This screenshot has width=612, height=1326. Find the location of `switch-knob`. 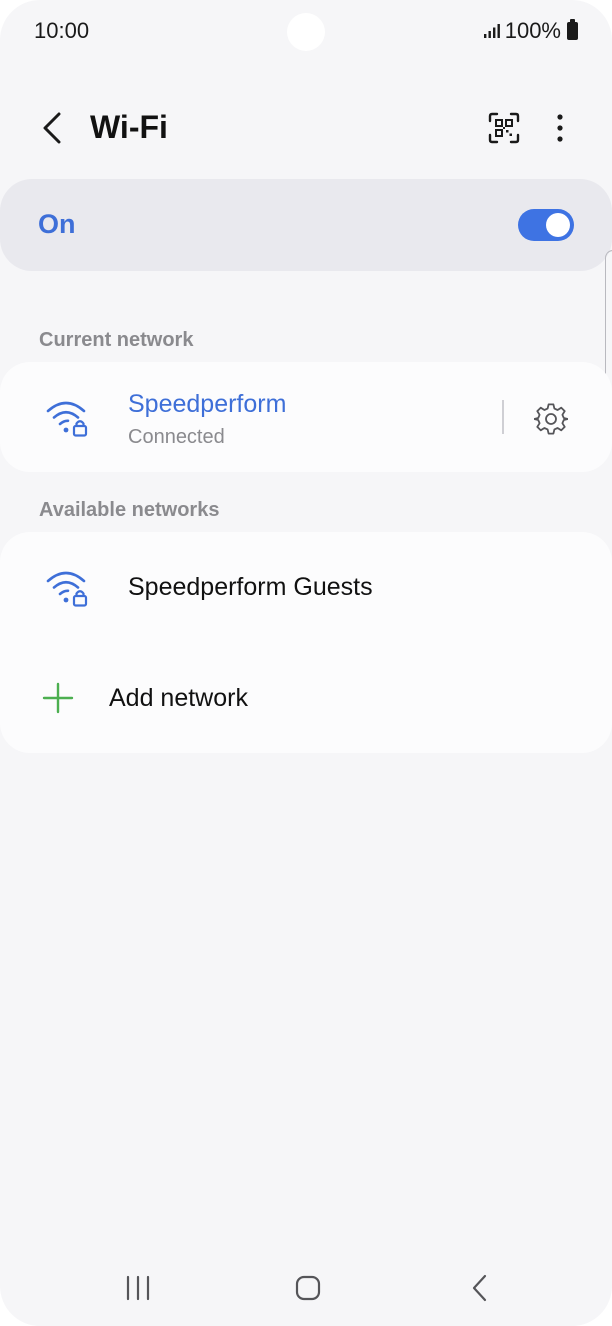

switch-knob is located at coordinates (558, 225).